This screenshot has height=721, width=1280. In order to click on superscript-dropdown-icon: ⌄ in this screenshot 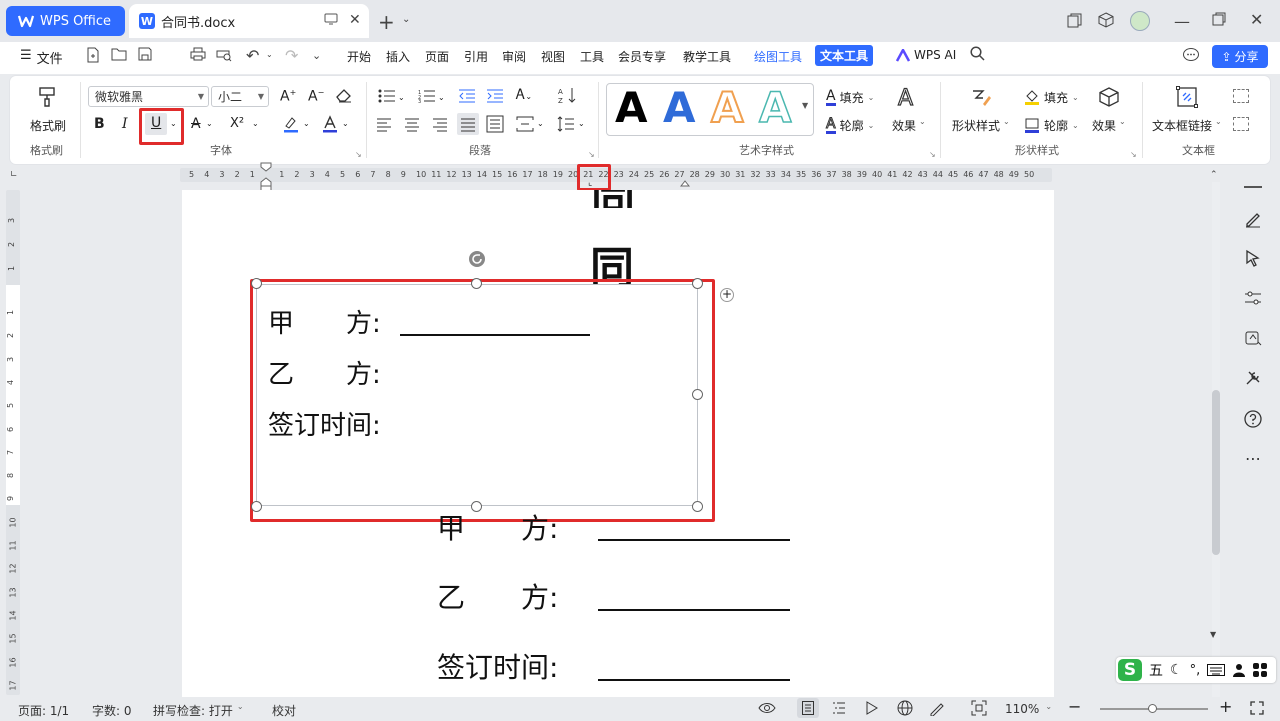, I will do `click(255, 123)`.